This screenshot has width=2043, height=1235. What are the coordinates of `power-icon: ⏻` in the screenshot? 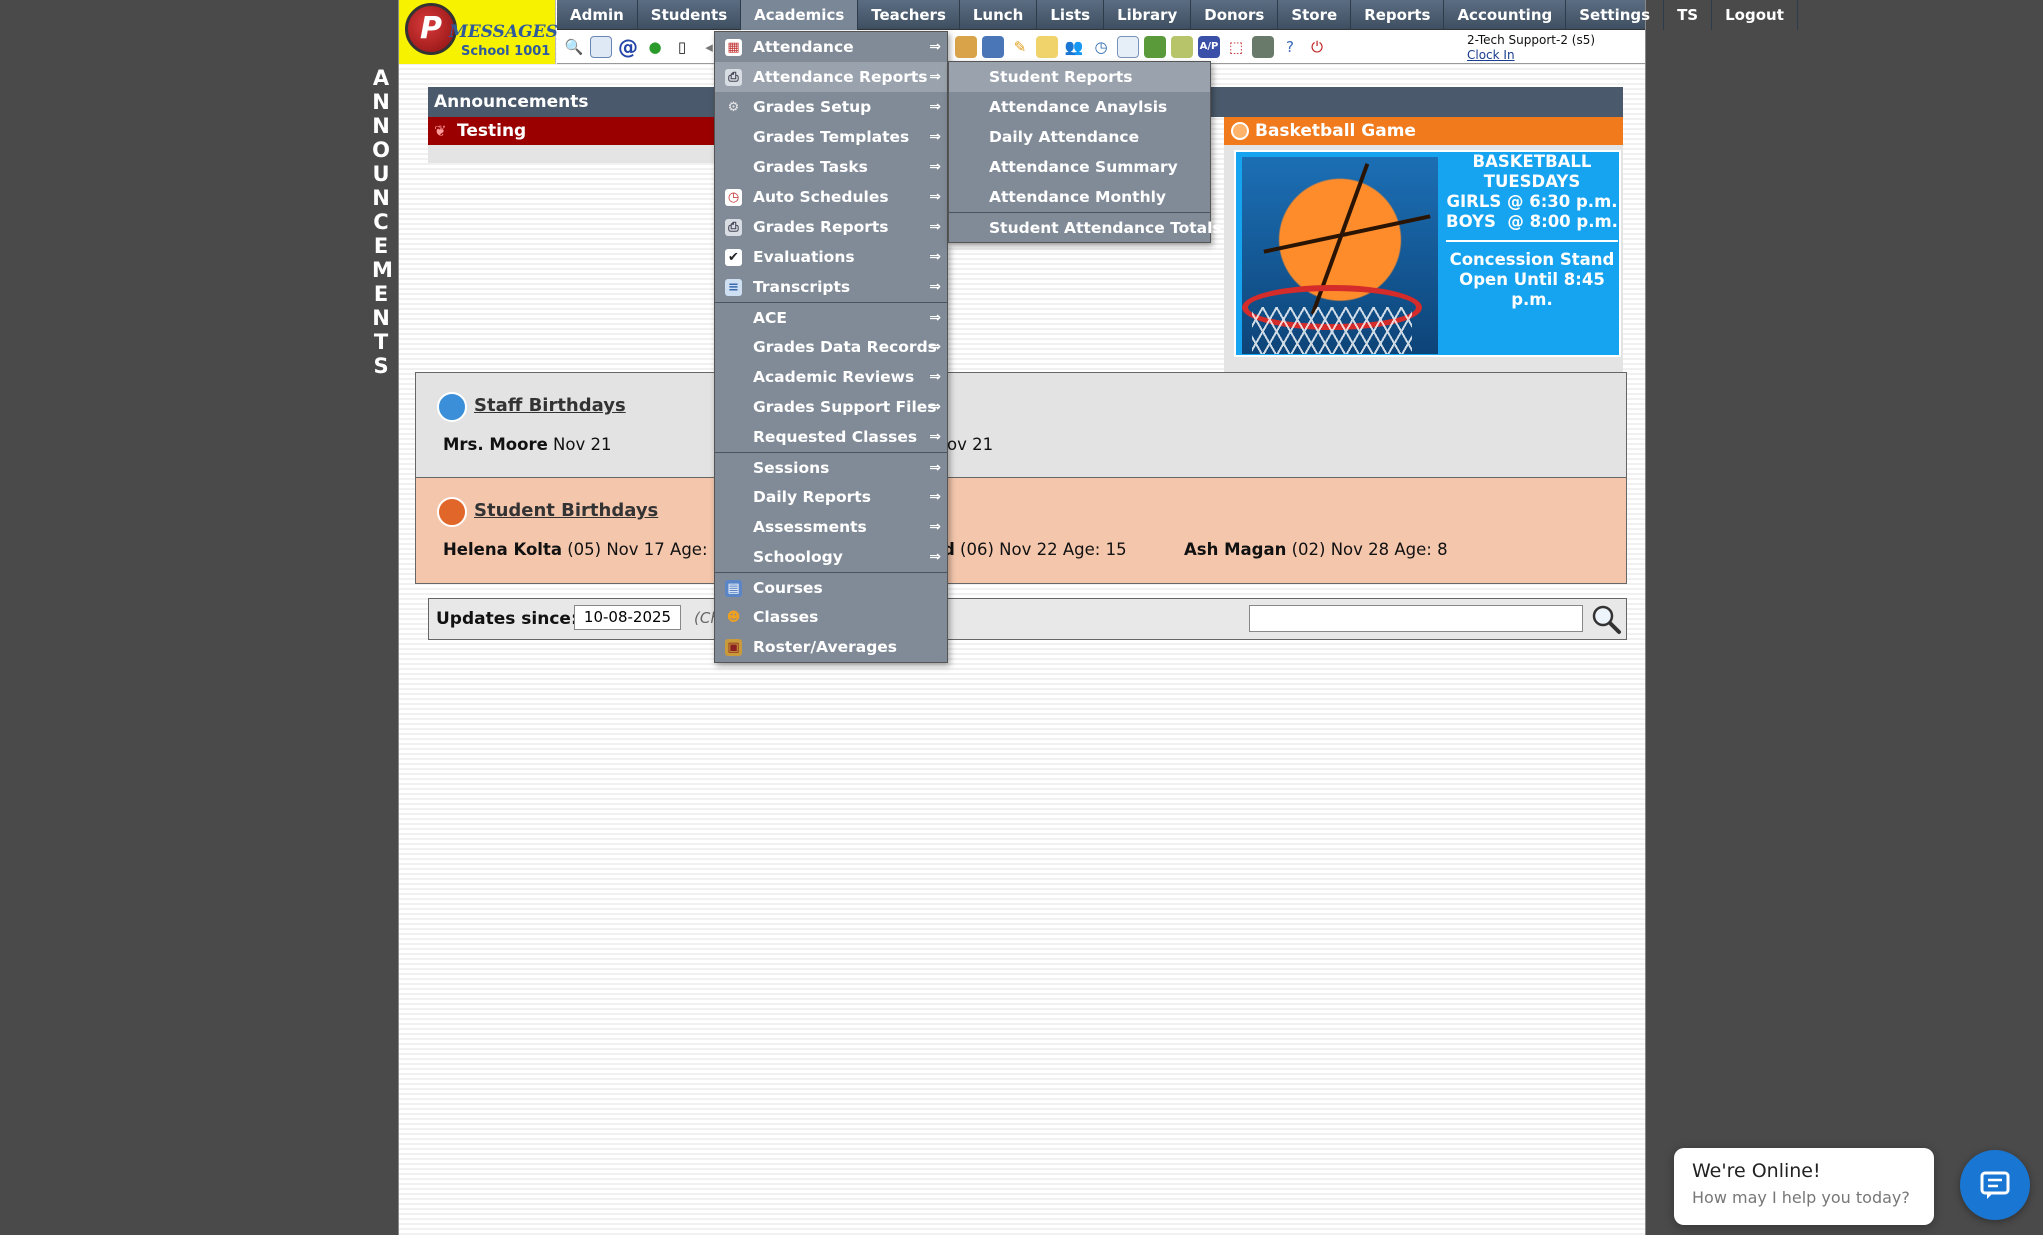 It's located at (1317, 47).